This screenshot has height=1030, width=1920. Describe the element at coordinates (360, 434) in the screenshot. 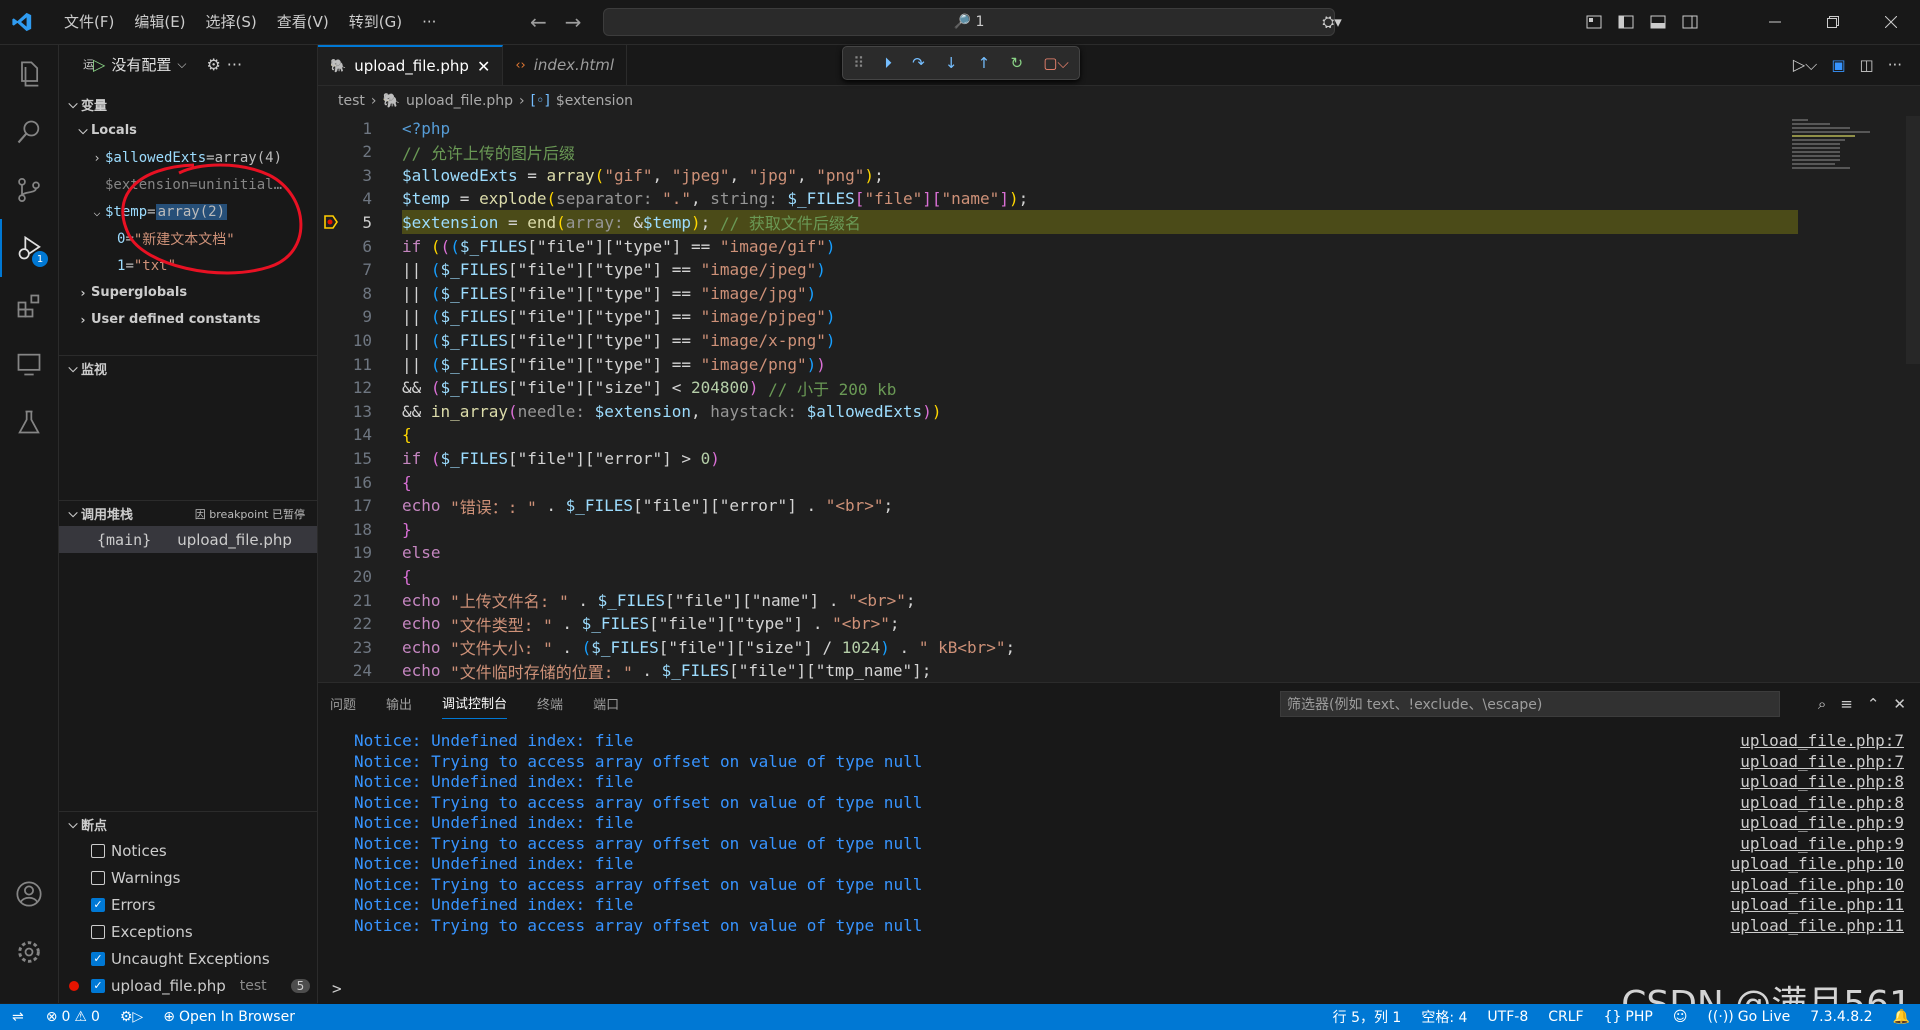

I see `line-number: 14` at that location.